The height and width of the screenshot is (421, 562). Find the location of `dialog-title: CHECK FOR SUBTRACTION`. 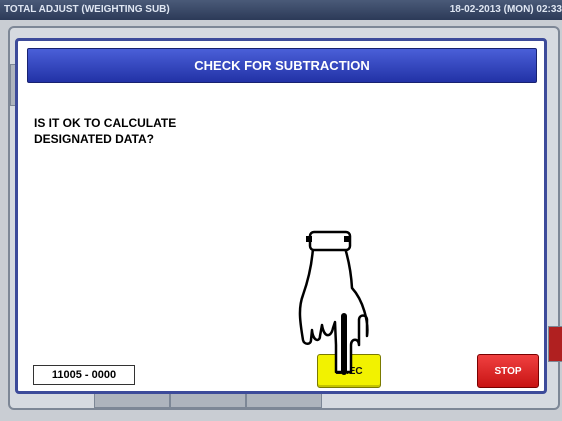

dialog-title: CHECK FOR SUBTRACTION is located at coordinates (282, 65).